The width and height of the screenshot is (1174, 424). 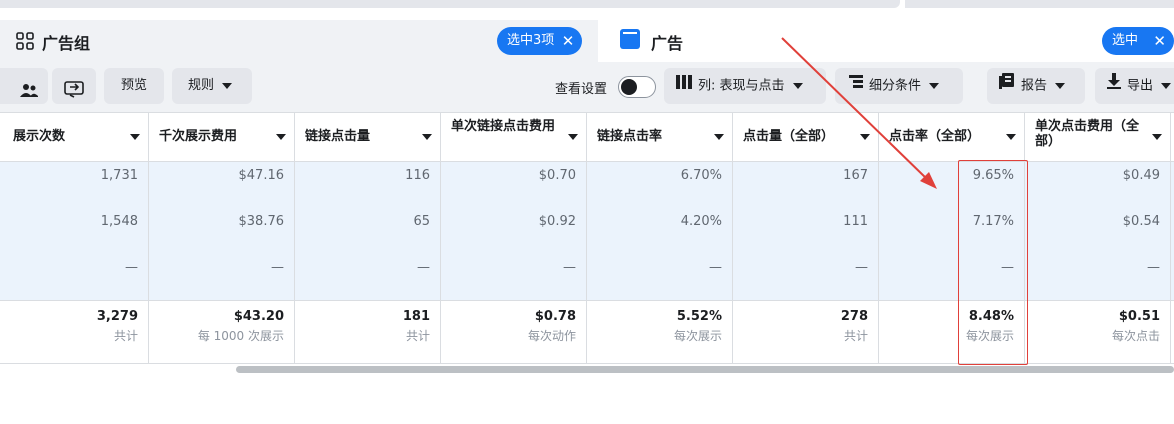 What do you see at coordinates (859, 113) in the screenshot?
I see `annotation-arrow` at bounding box center [859, 113].